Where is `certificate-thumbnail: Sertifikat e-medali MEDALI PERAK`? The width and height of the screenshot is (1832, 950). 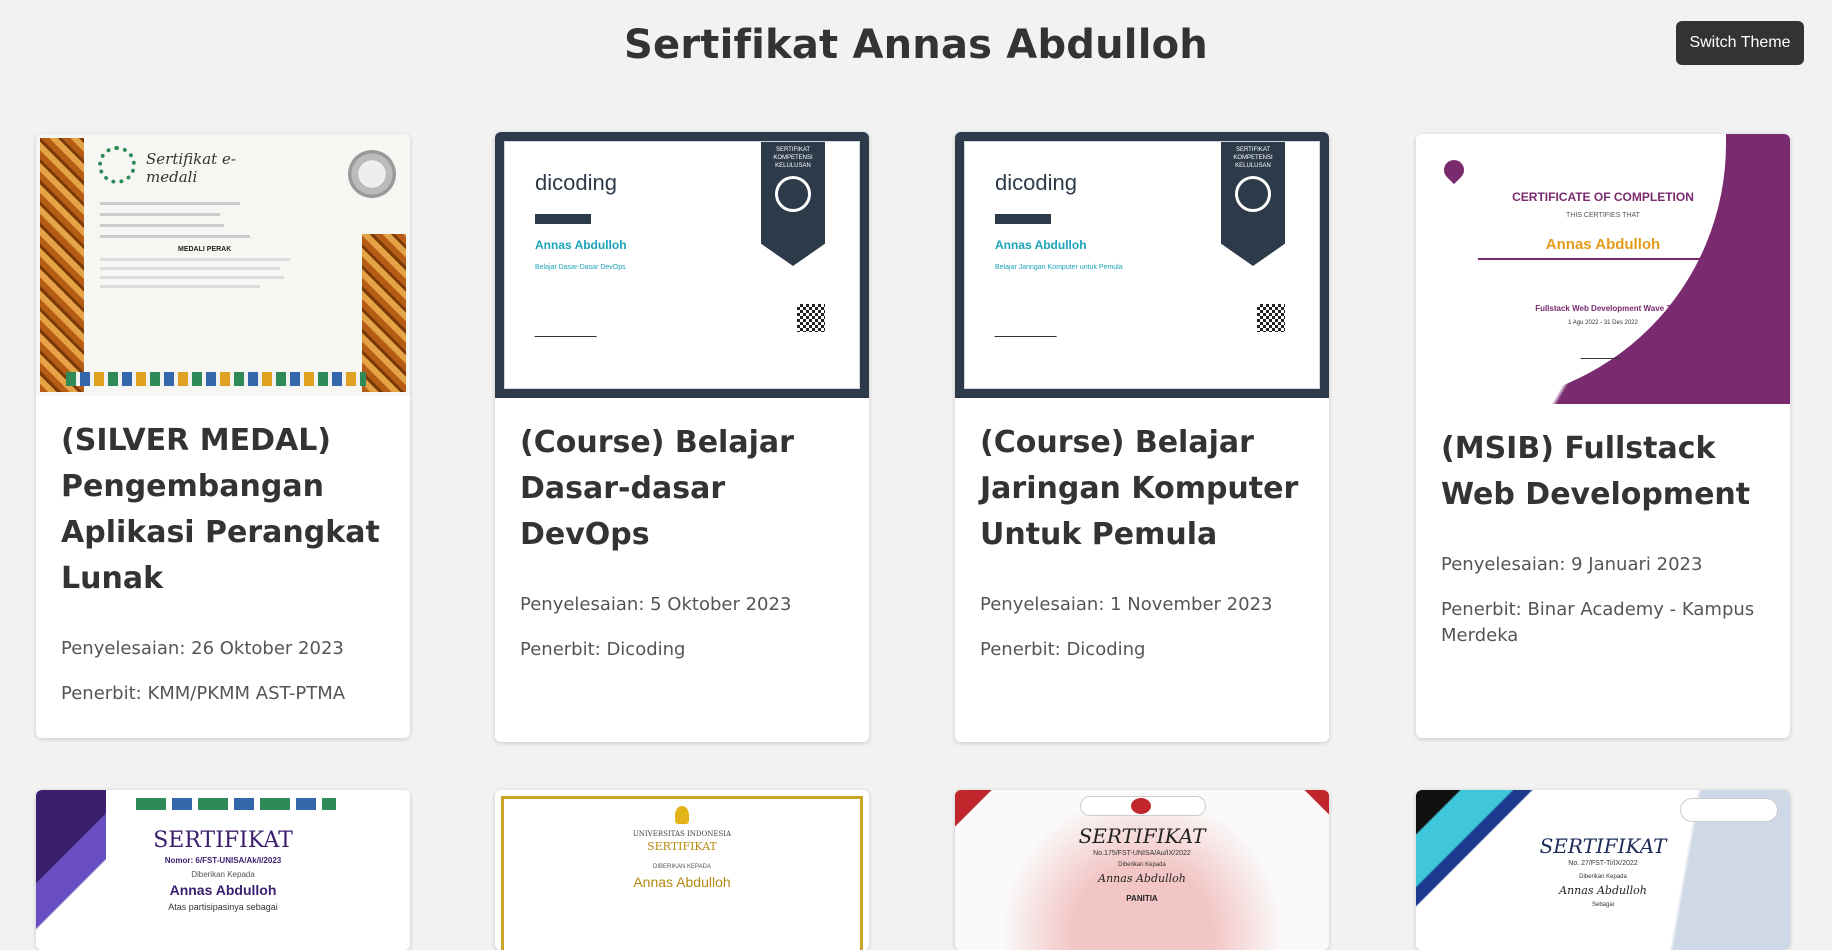
certificate-thumbnail: Sertifikat e-medali MEDALI PERAK is located at coordinates (223, 265).